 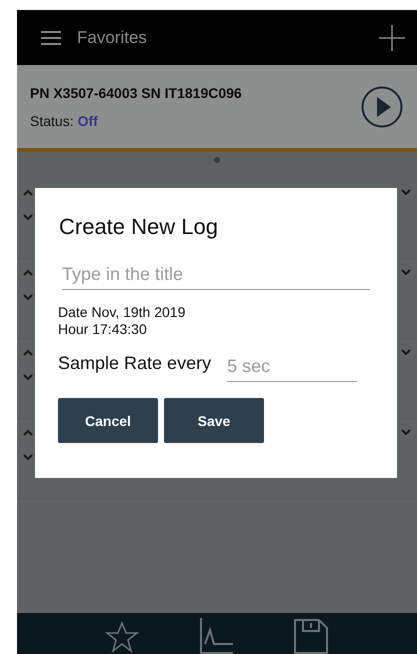 What do you see at coordinates (382, 107) in the screenshot?
I see `play-icon` at bounding box center [382, 107].